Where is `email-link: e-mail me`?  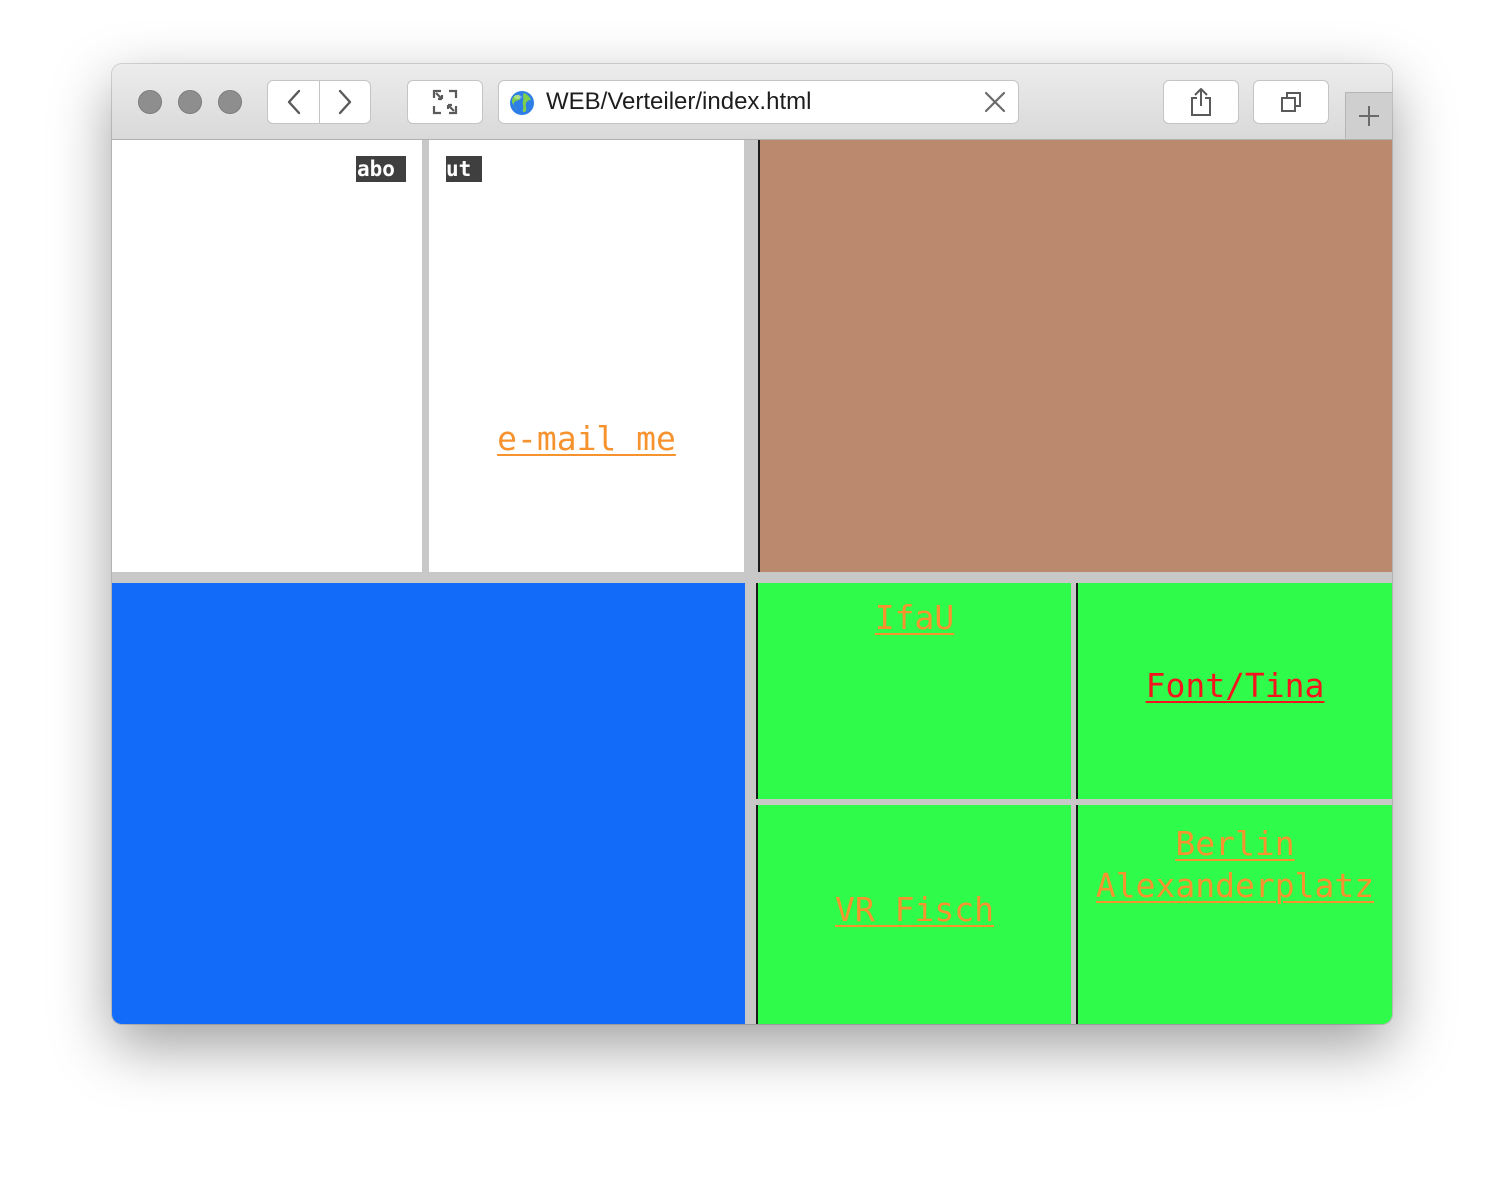 email-link: e-mail me is located at coordinates (586, 439).